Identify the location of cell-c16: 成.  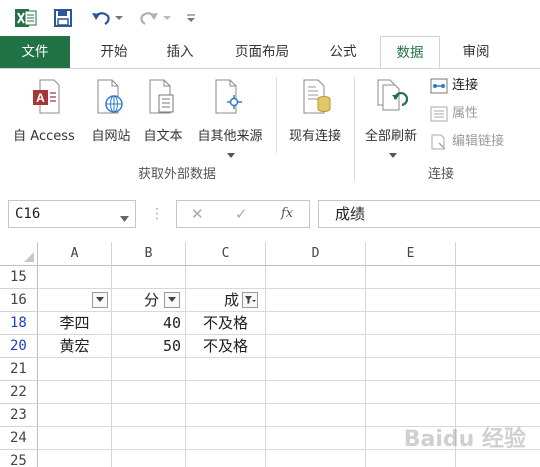
(226, 300).